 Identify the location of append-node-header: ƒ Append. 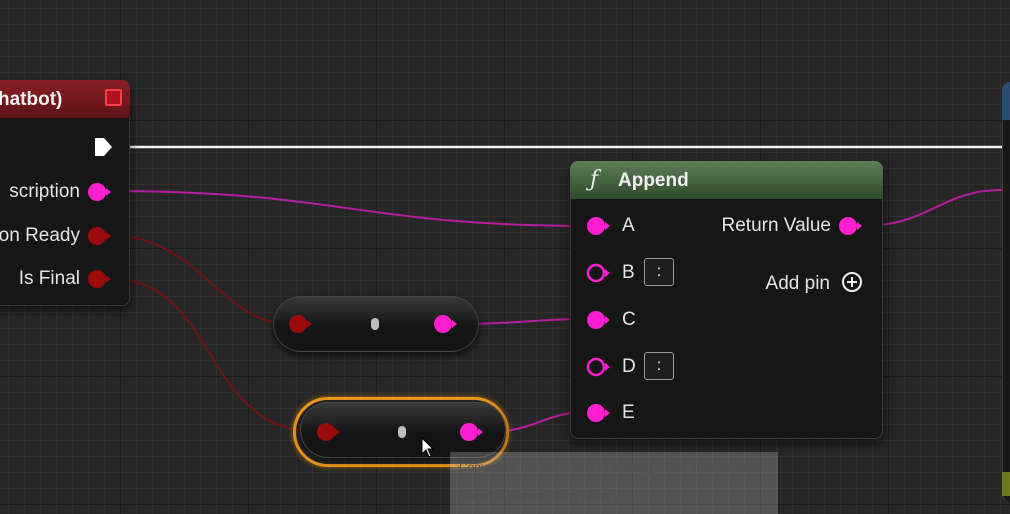
(726, 180).